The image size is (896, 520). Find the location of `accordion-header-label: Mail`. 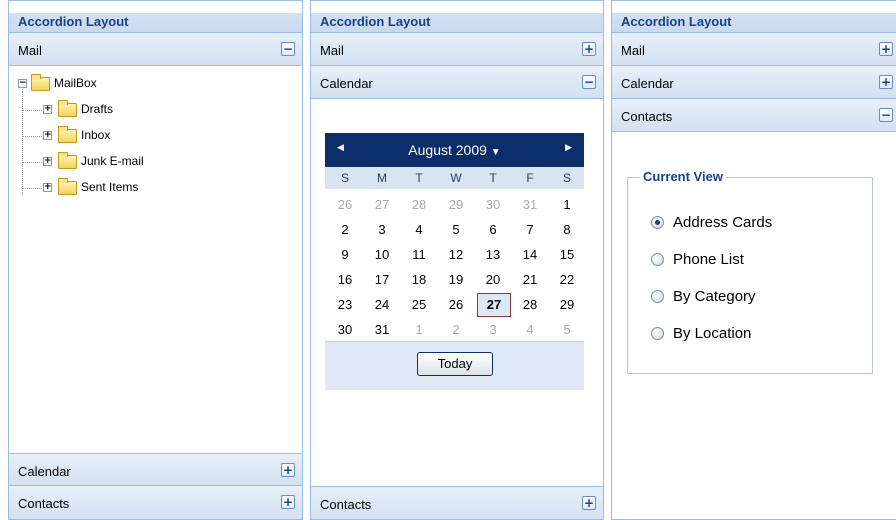

accordion-header-label: Mail is located at coordinates (633, 50).